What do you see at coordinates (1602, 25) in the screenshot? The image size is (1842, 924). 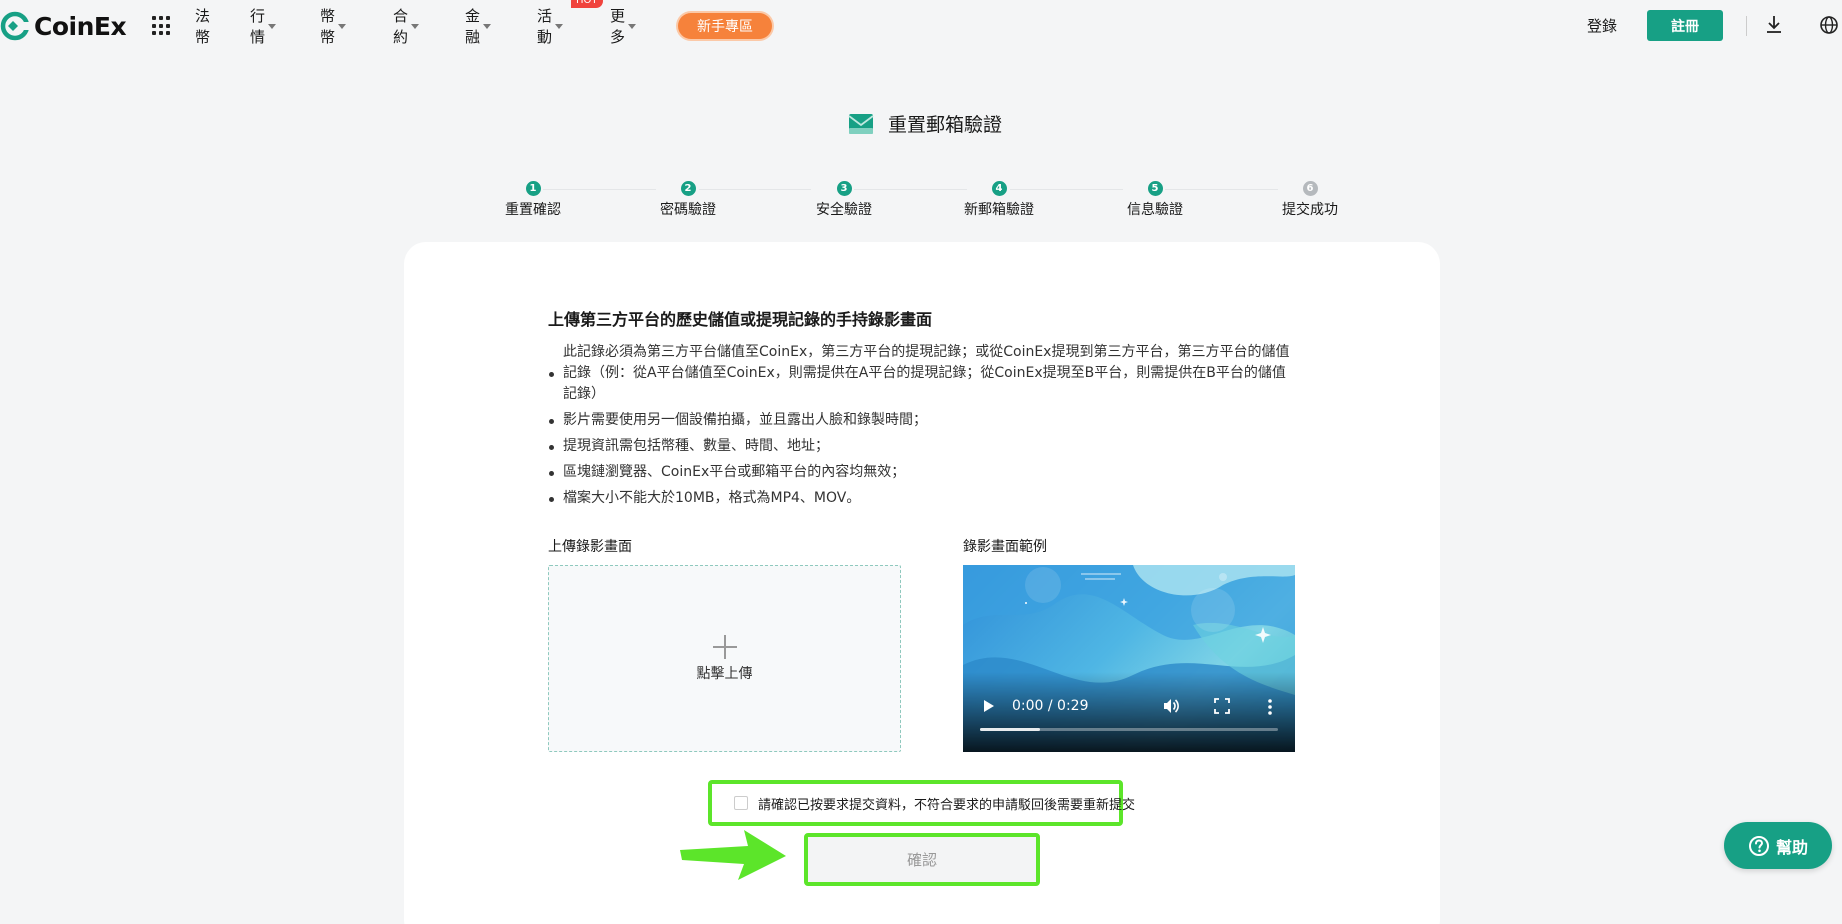 I see `login-link: 登錄` at bounding box center [1602, 25].